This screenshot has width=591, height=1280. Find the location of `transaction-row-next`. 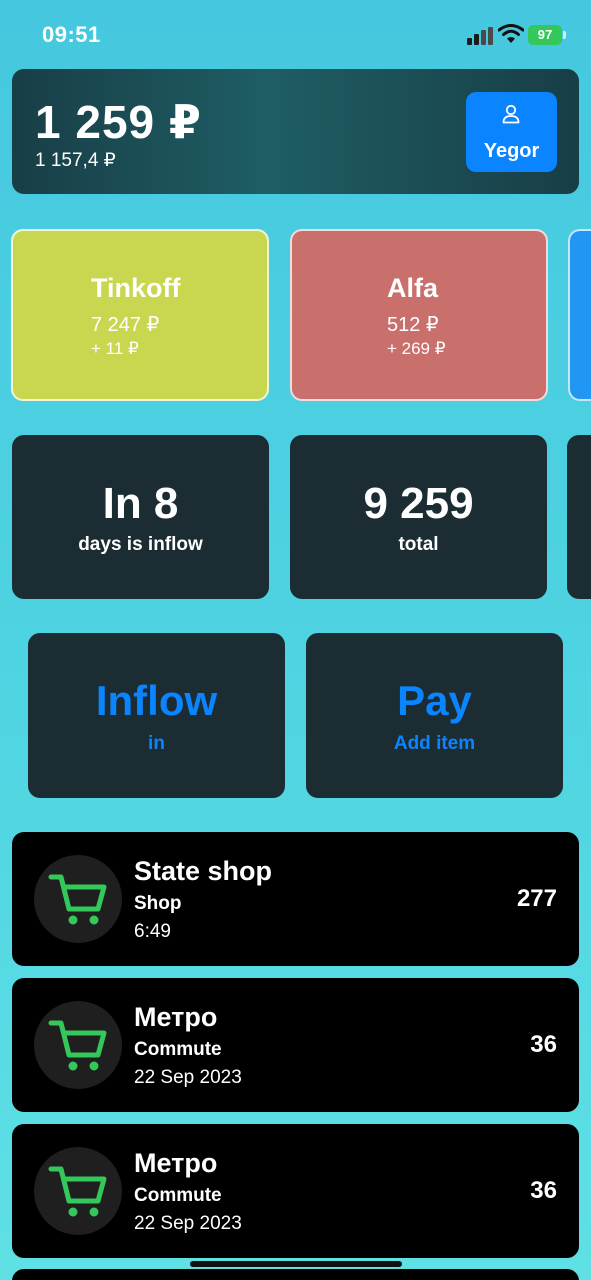

transaction-row-next is located at coordinates (295, 1274).